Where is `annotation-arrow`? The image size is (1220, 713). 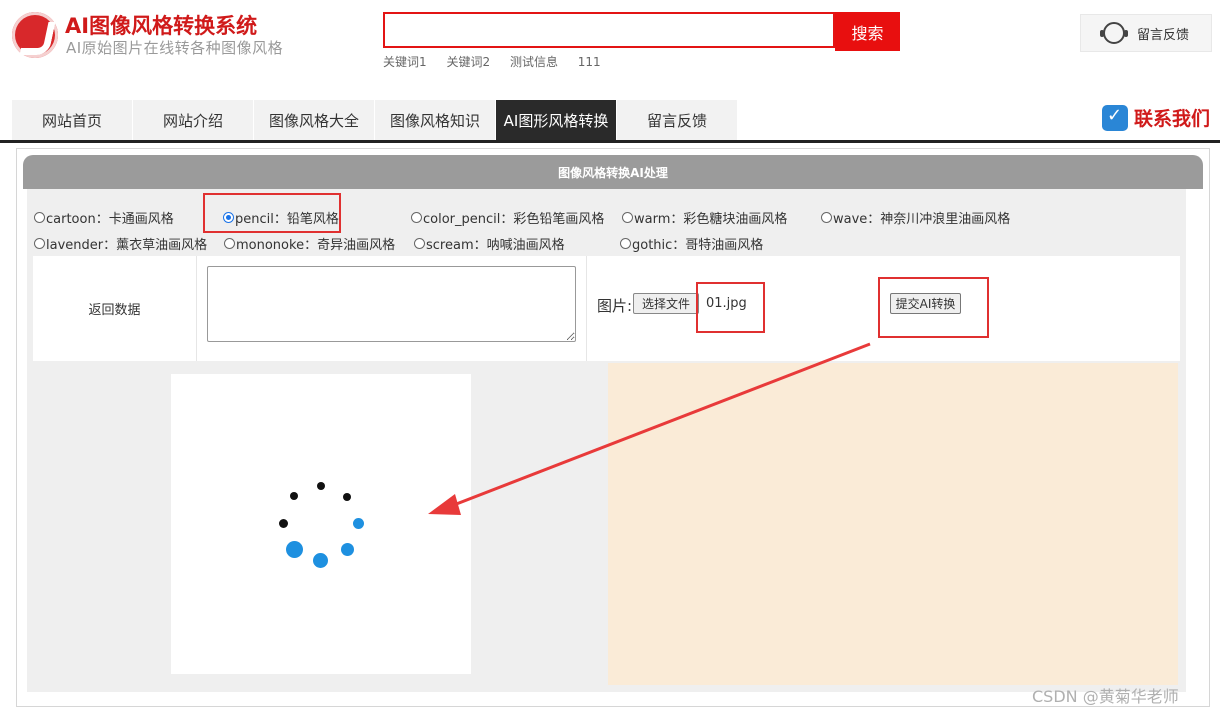
annotation-arrow is located at coordinates (649, 428).